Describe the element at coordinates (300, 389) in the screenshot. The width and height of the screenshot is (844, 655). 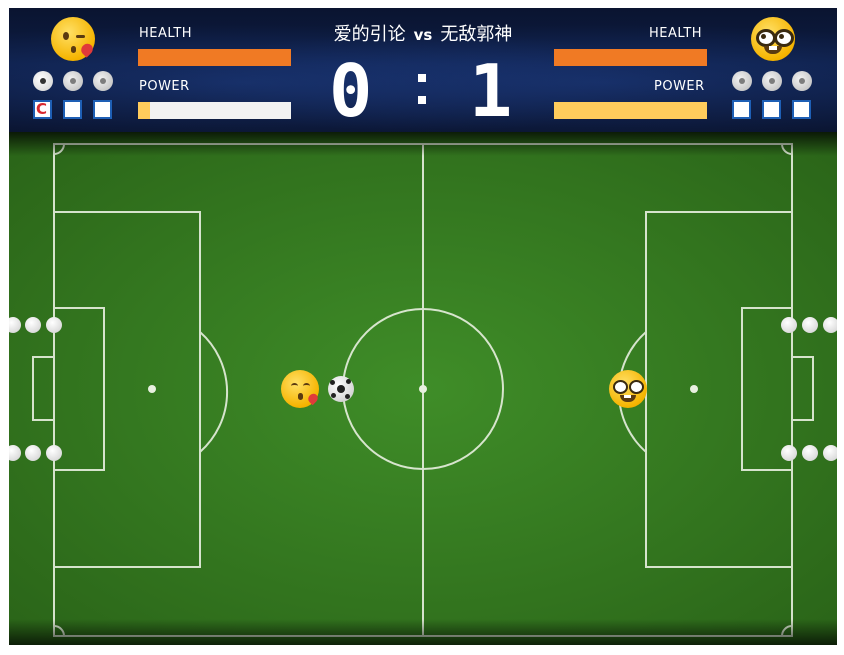
I see `left-player-kissing-face-icon` at that location.